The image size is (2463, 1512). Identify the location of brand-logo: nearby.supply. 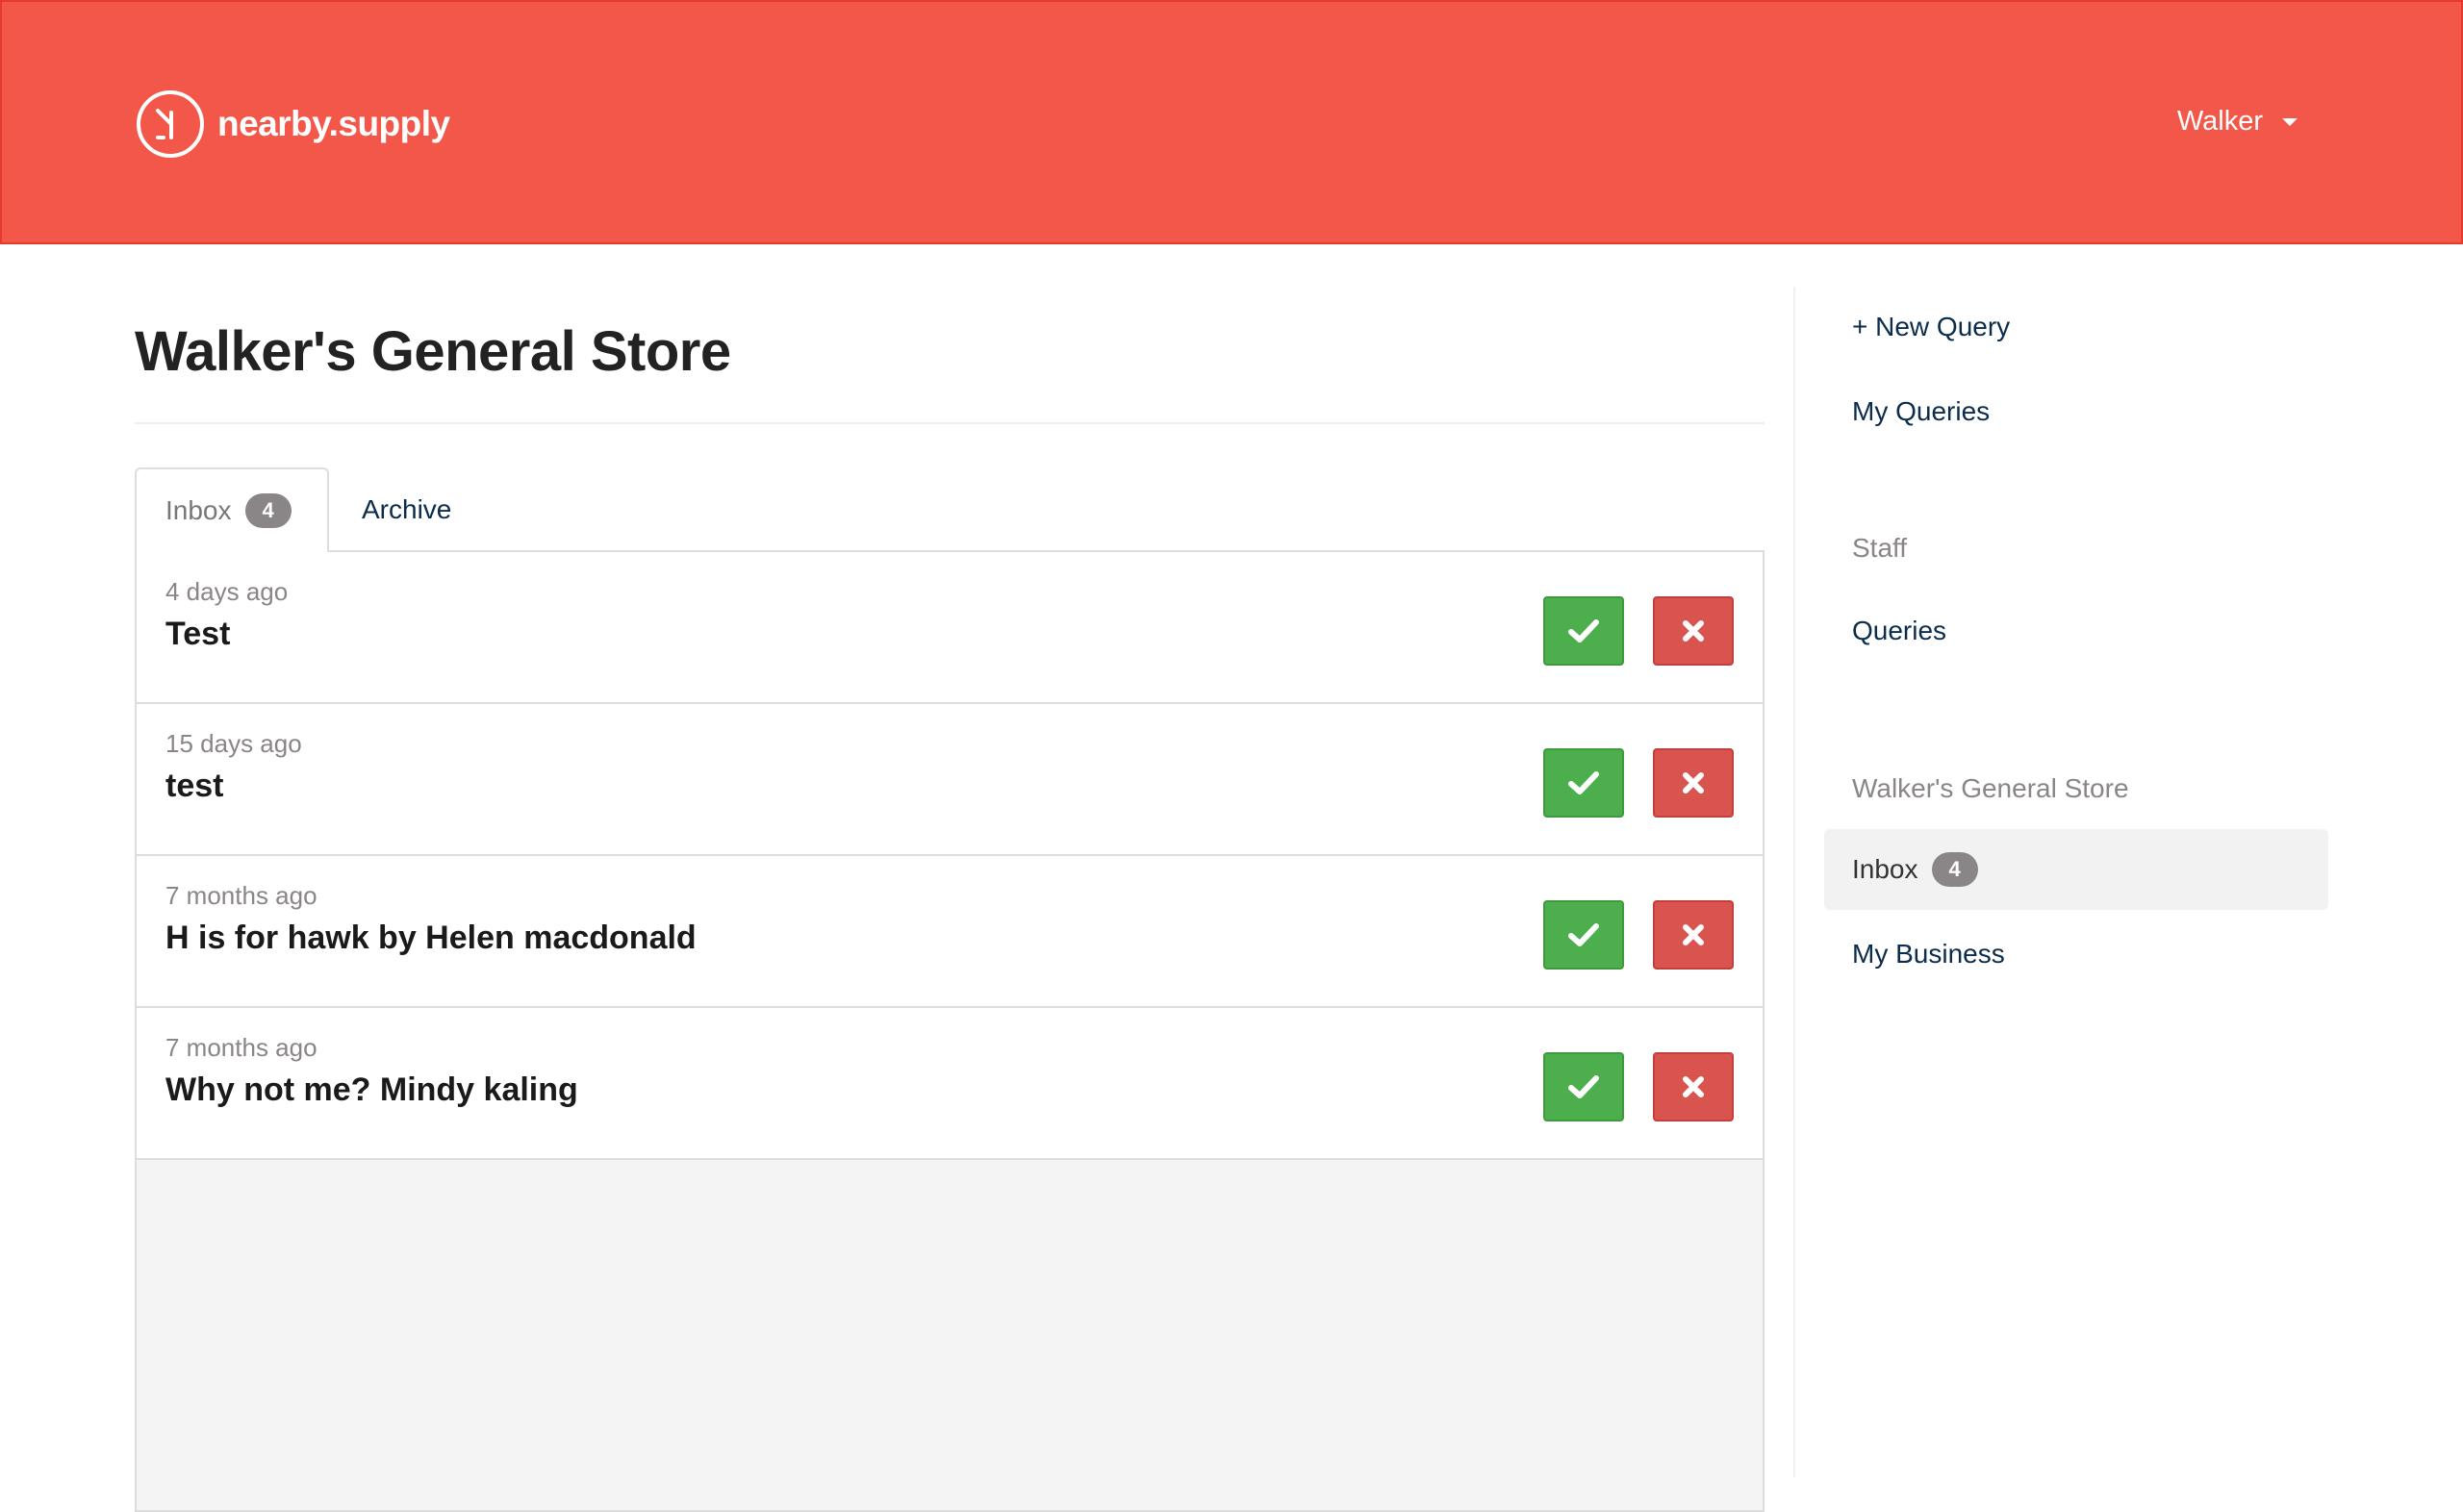
(293, 124).